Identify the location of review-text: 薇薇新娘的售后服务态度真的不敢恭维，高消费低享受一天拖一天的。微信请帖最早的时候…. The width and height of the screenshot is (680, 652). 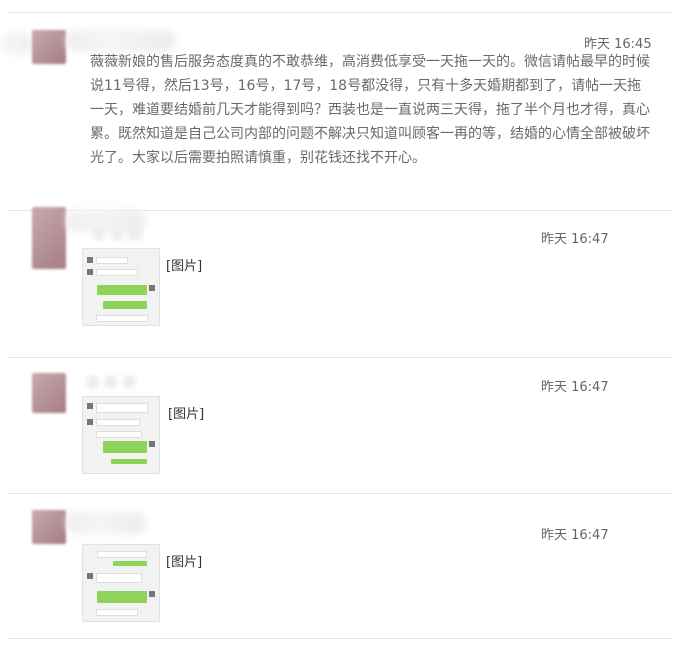
(370, 110).